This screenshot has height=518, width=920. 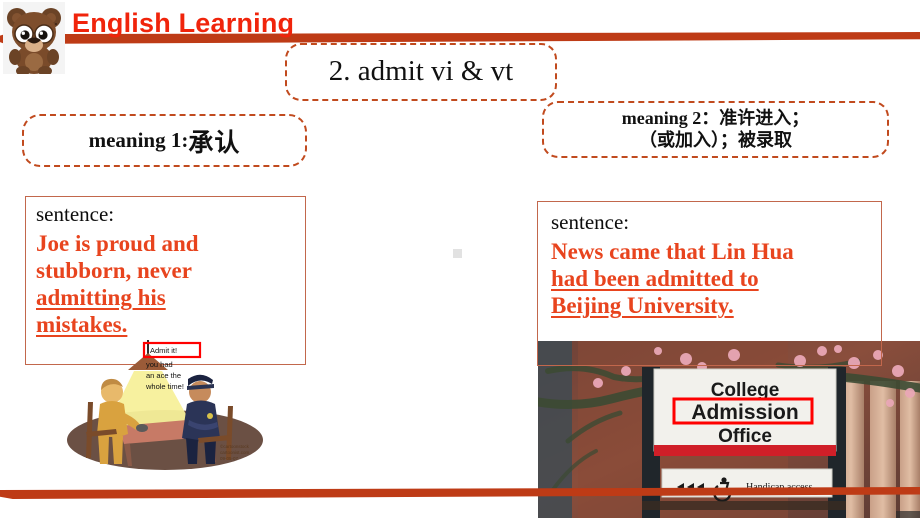 What do you see at coordinates (715, 118) in the screenshot?
I see `meaning-2-line-1: meaning 2：准许进入；` at bounding box center [715, 118].